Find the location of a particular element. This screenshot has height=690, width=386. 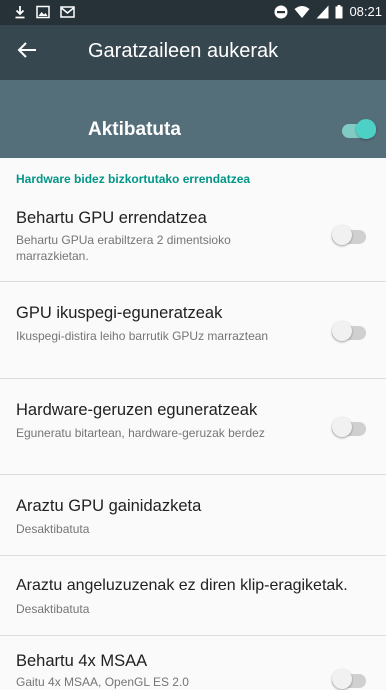

arrow-back-icon is located at coordinates (26, 50).